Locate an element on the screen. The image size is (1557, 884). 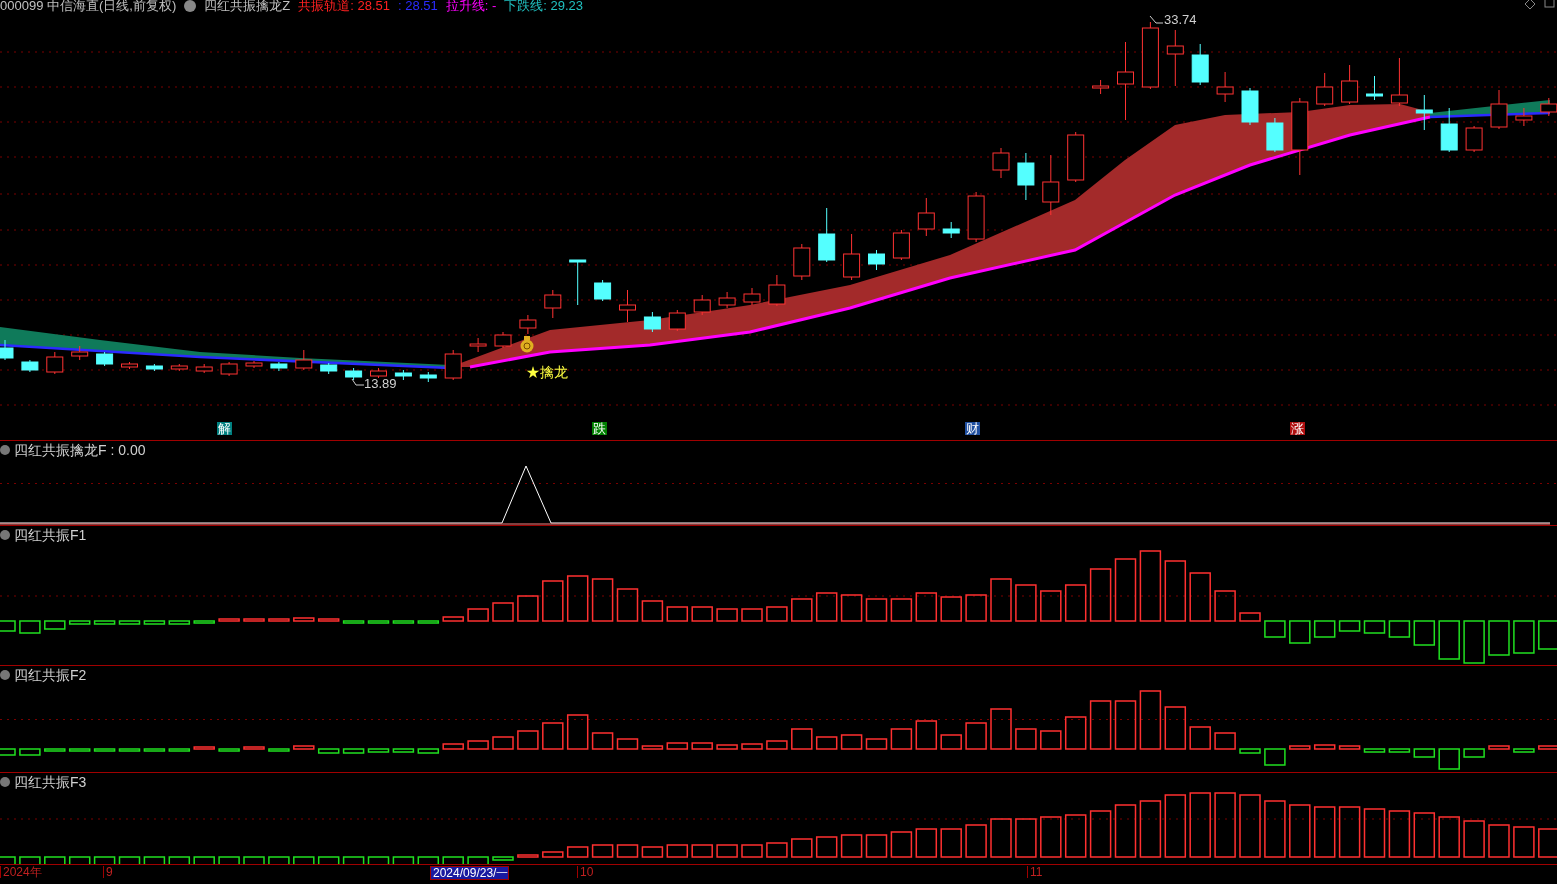
money-bag-icon is located at coordinates (527, 344).